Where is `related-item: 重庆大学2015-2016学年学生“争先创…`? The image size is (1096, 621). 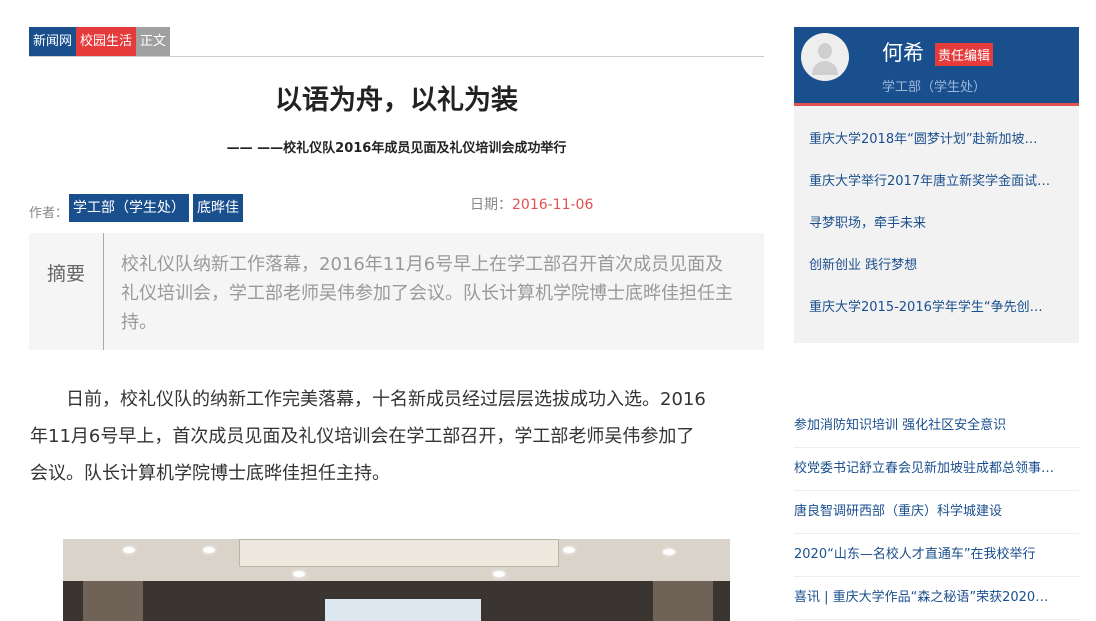
related-item: 重庆大学2015-2016学年学生“争先创… is located at coordinates (936, 308).